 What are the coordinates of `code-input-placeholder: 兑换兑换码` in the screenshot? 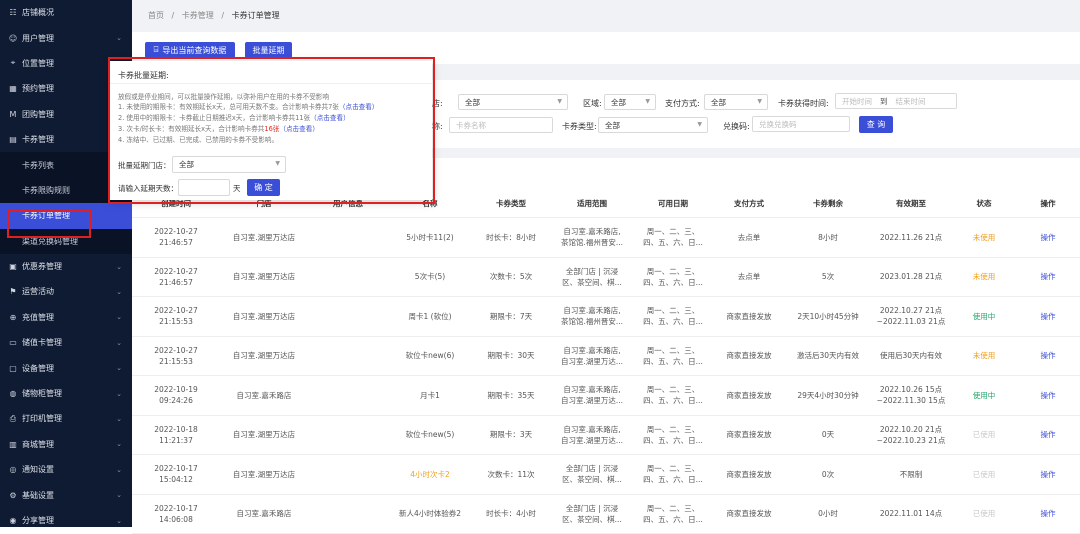 It's located at (778, 124).